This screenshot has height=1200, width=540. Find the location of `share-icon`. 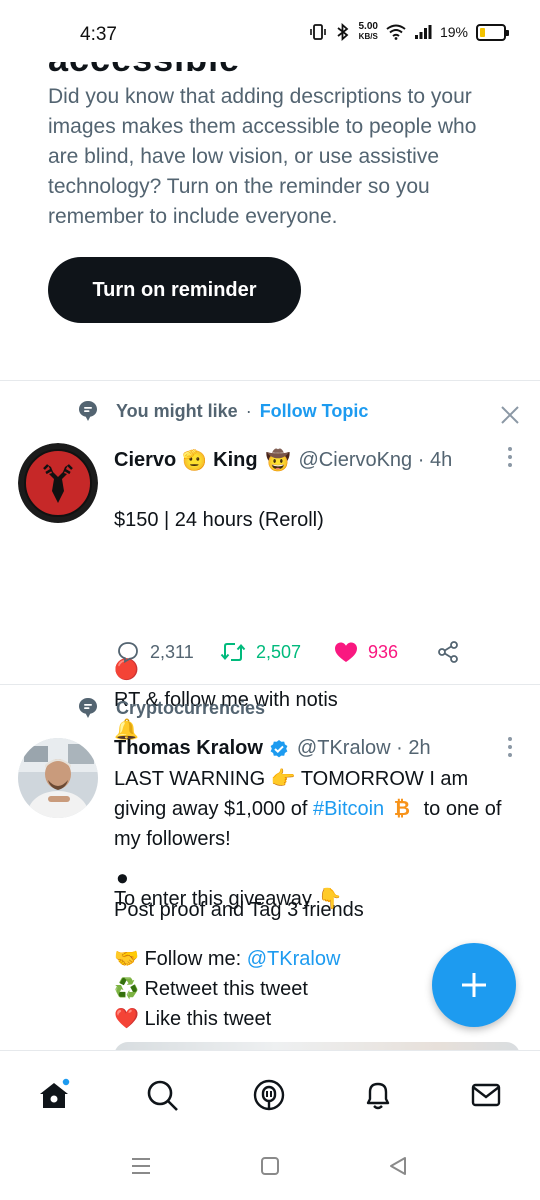

share-icon is located at coordinates (448, 652).